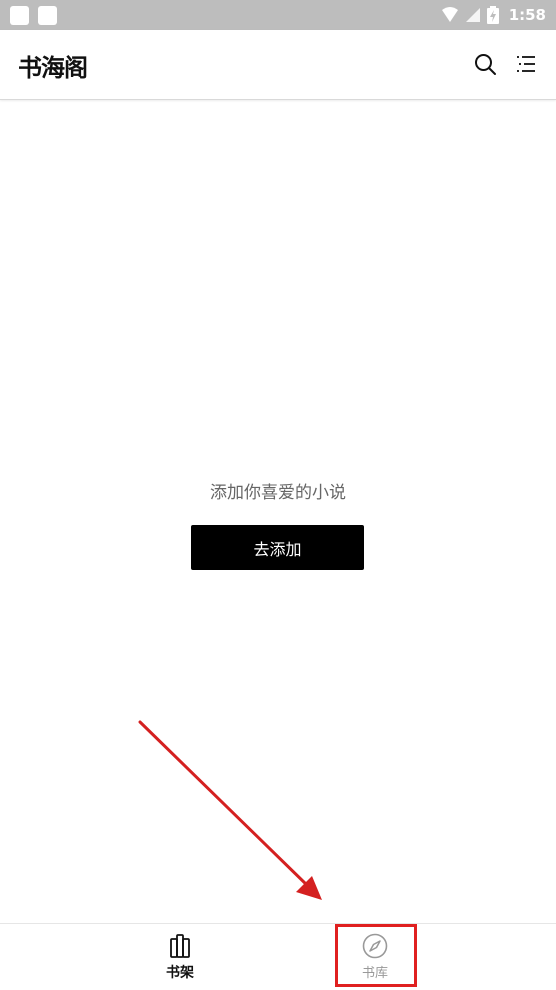 Image resolution: width=556 pixels, height=990 pixels. I want to click on annotation-highlight-box, so click(376, 955).